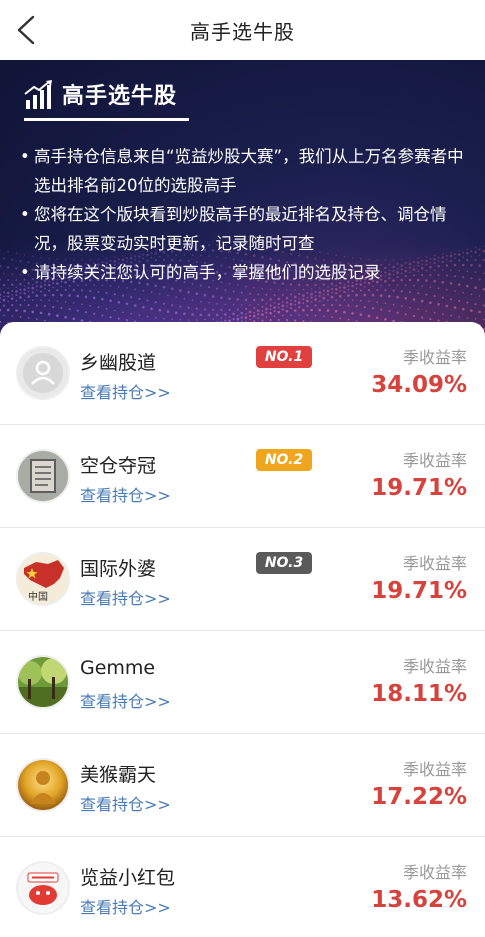  What do you see at coordinates (242, 682) in the screenshot?
I see `list-item: Gemme 查看持仓>> 季收益率 18.11%` at bounding box center [242, 682].